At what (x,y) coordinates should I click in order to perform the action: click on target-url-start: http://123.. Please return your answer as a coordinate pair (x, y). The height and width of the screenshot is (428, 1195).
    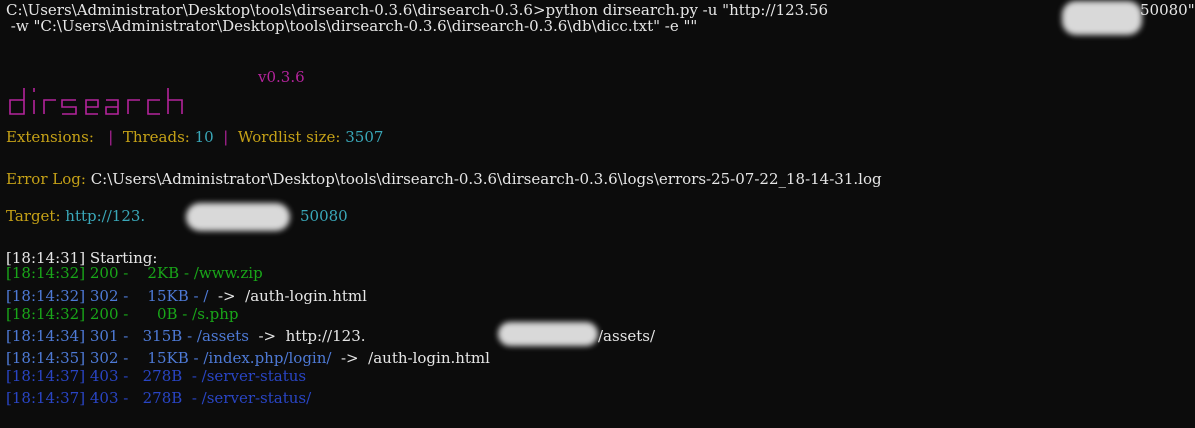
    Looking at the image, I should click on (105, 216).